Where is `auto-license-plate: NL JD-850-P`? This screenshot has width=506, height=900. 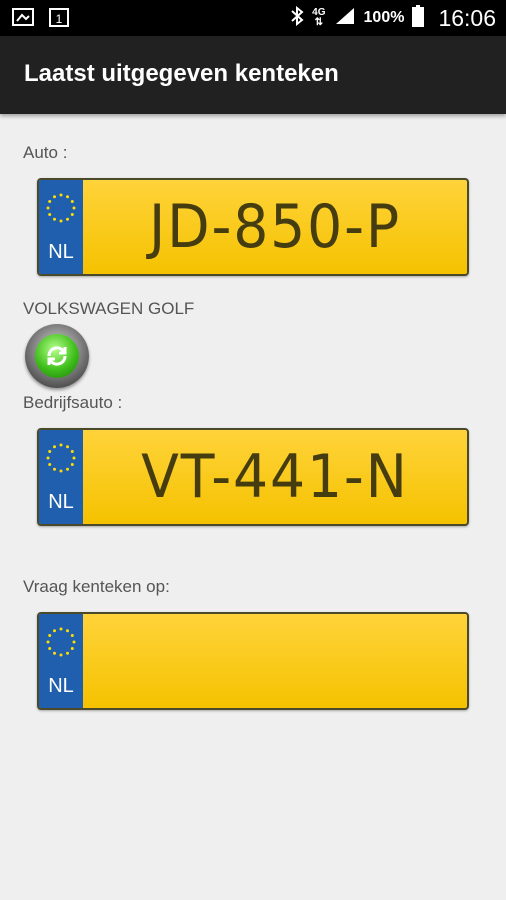 auto-license-plate: NL JD-850-P is located at coordinates (253, 227).